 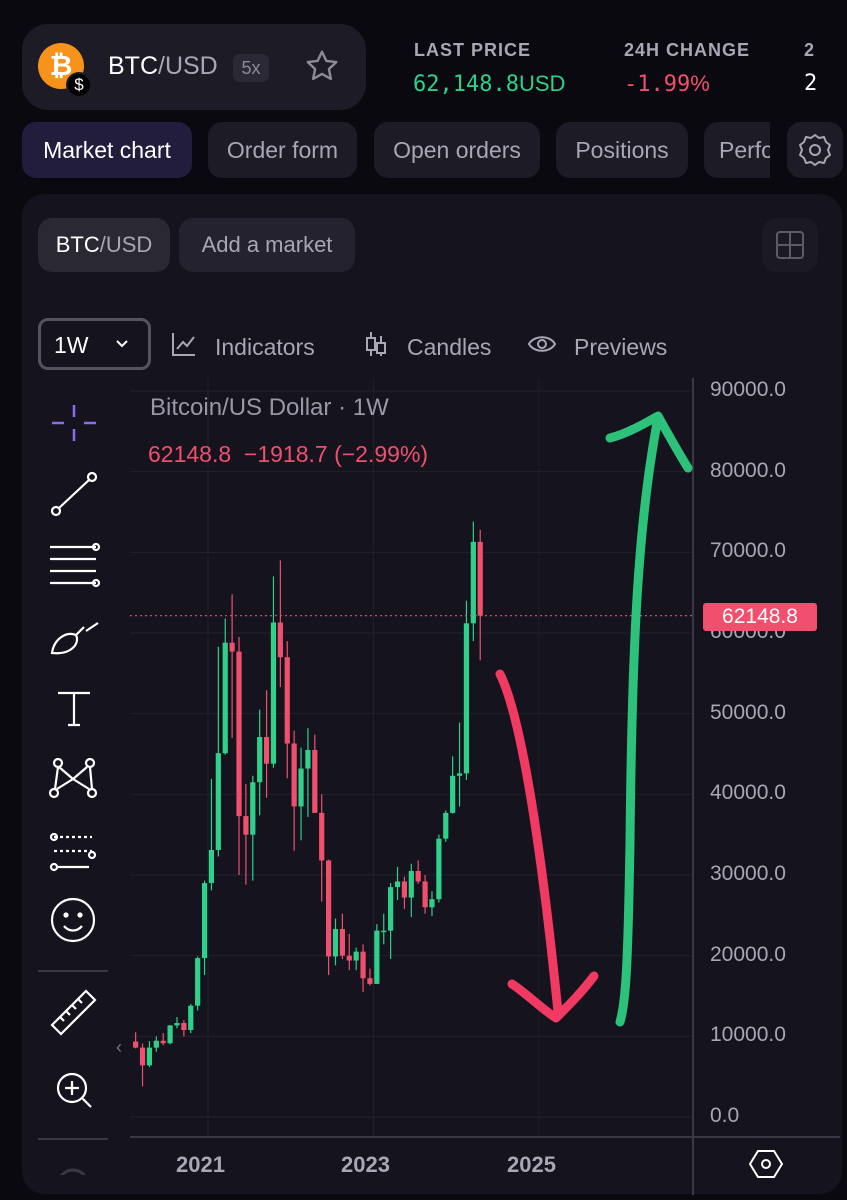 I want to click on x-tick-2025: 2025, so click(x=531, y=1164).